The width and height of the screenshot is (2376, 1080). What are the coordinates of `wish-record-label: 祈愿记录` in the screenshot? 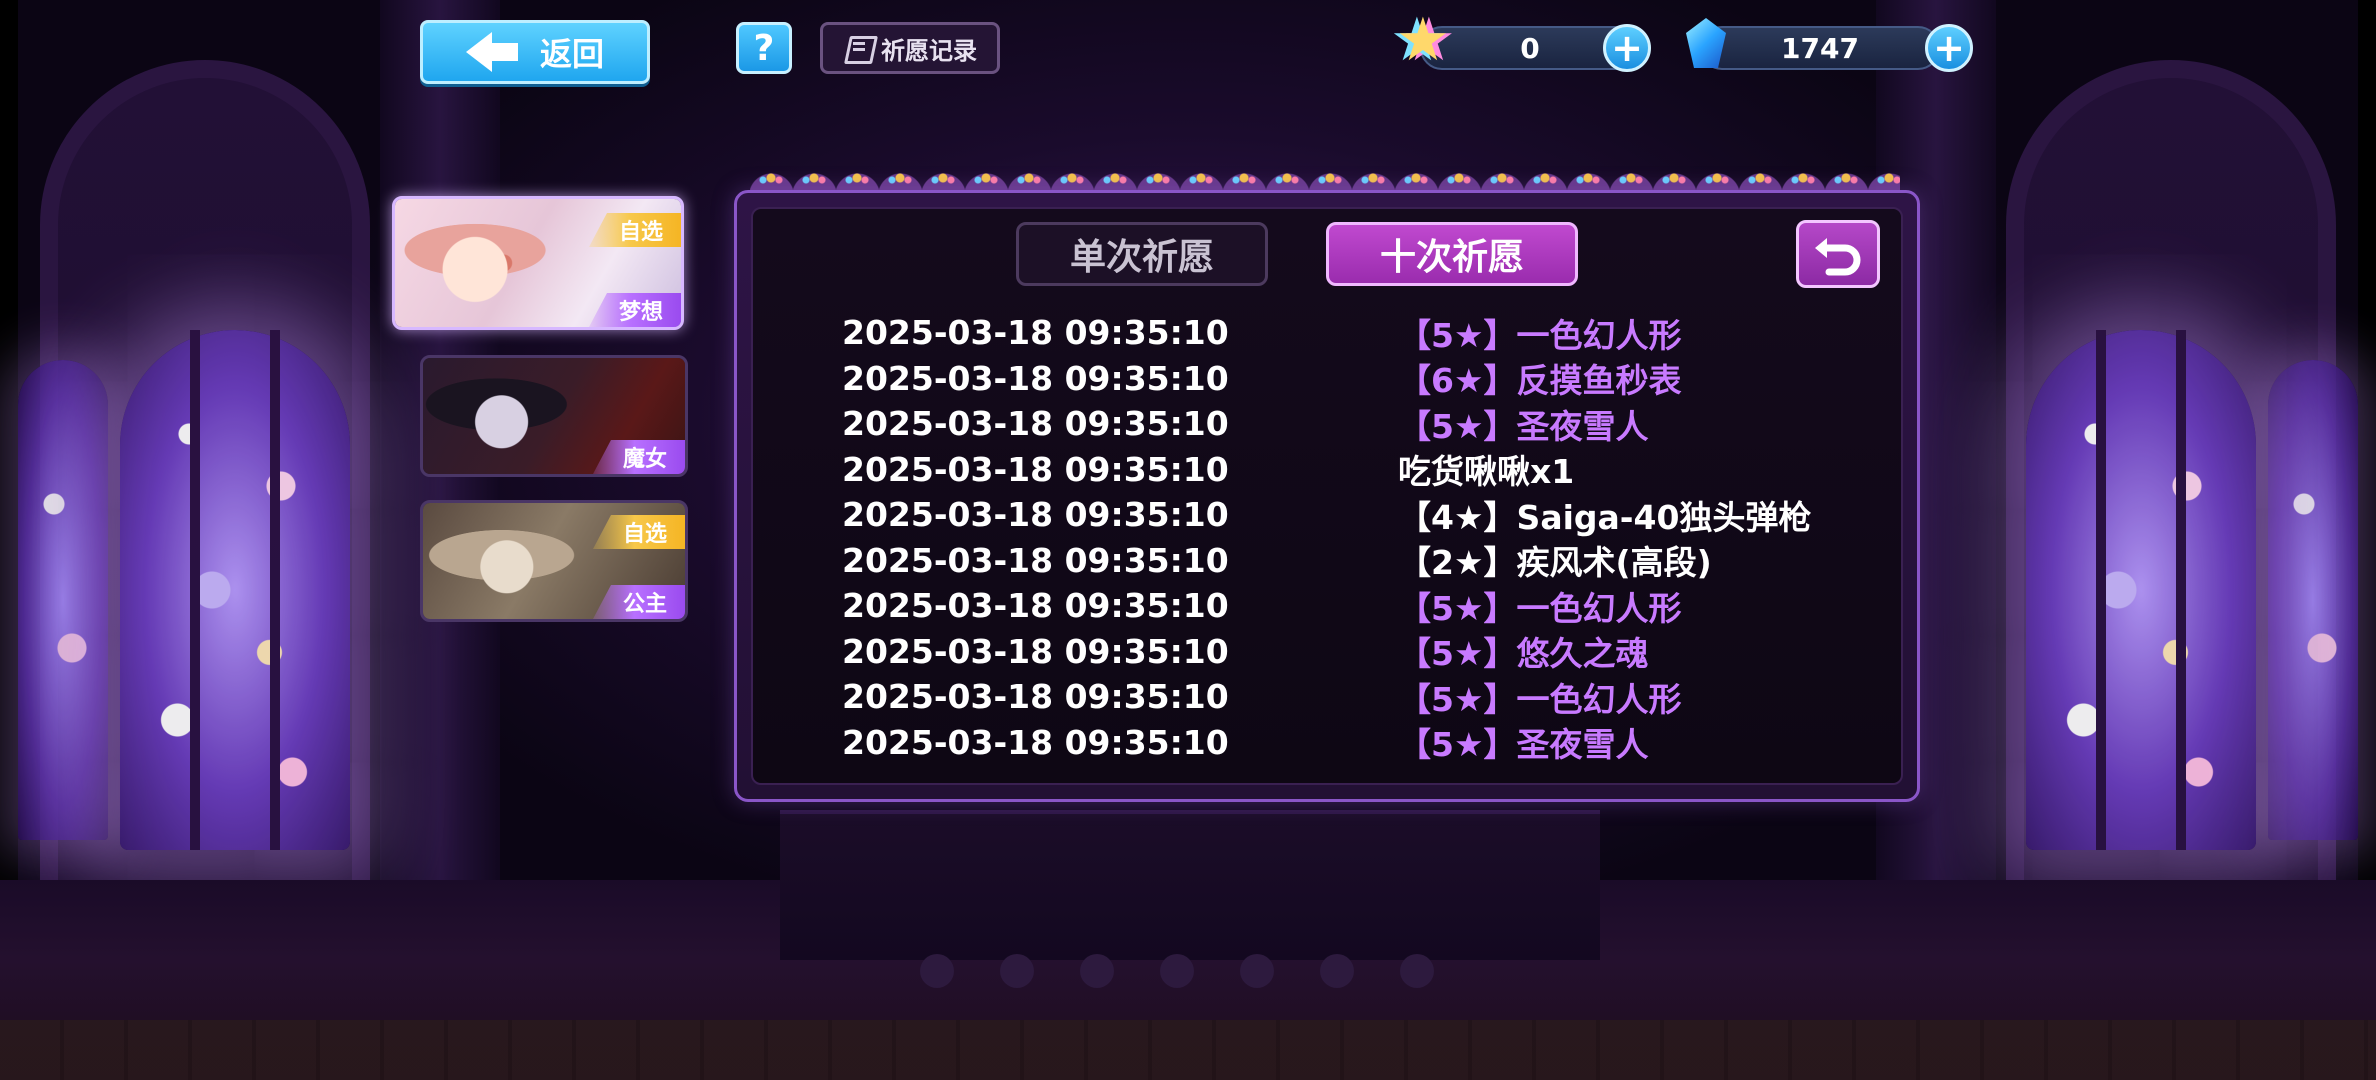 It's located at (929, 50).